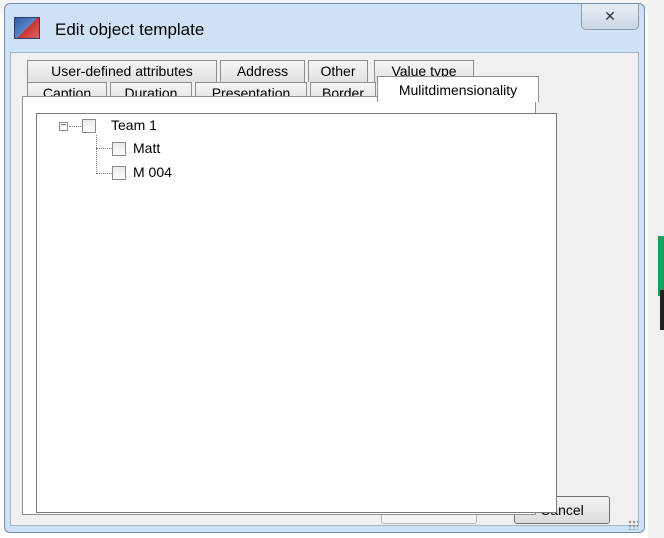  What do you see at coordinates (324, 28) in the screenshot?
I see `title-bar: Edit object template ✕` at bounding box center [324, 28].